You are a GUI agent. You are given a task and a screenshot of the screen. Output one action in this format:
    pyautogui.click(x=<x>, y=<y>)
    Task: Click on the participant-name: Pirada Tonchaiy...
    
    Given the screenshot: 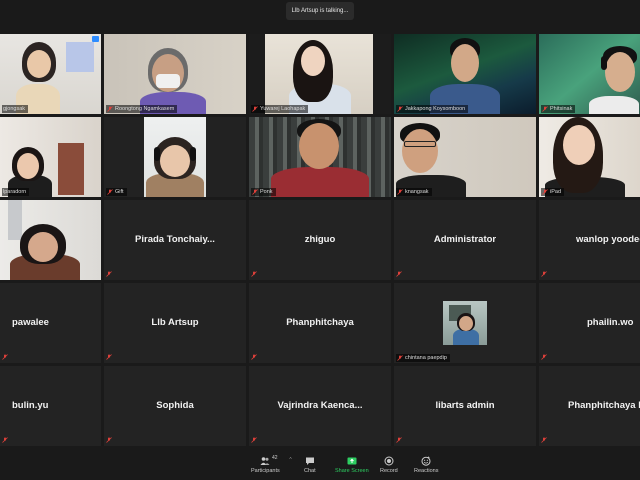 What is the action you would take?
    pyautogui.click(x=175, y=239)
    